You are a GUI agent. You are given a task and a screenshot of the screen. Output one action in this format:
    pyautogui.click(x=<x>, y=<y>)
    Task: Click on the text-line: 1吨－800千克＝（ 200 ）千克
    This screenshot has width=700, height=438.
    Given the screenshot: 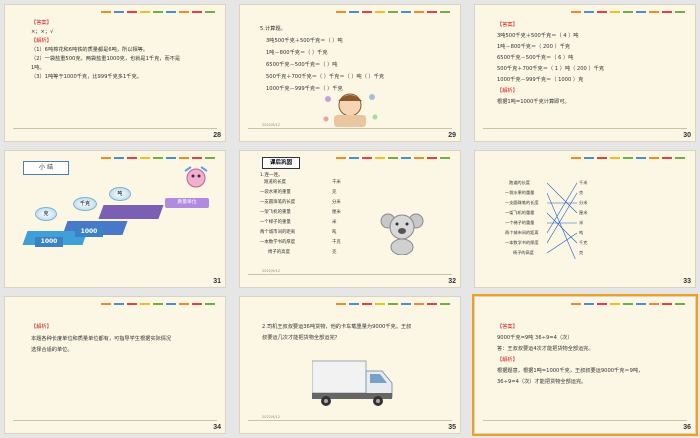 What is the action you would take?
    pyautogui.click(x=534, y=47)
    